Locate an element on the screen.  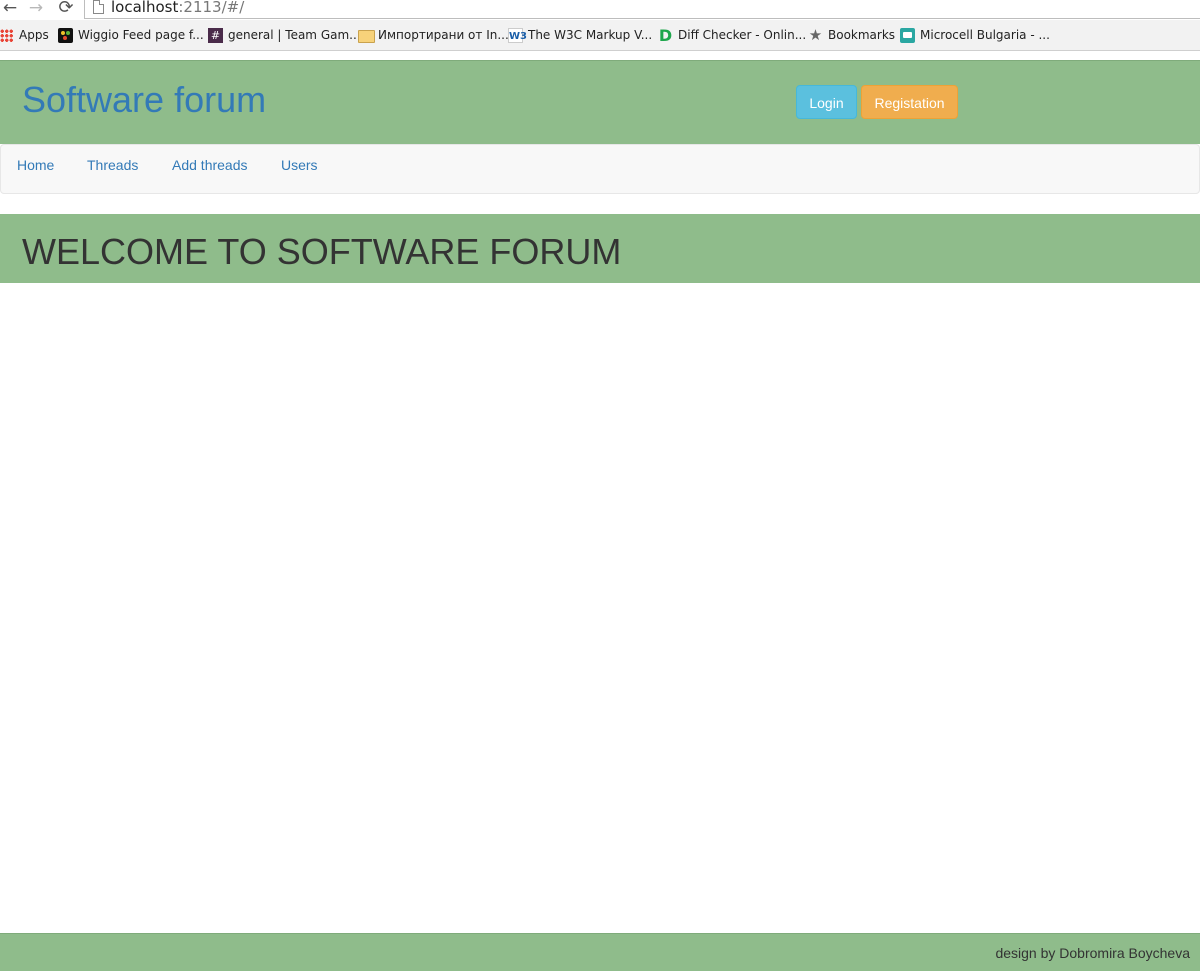
nav-threads: Threads is located at coordinates (112, 169).